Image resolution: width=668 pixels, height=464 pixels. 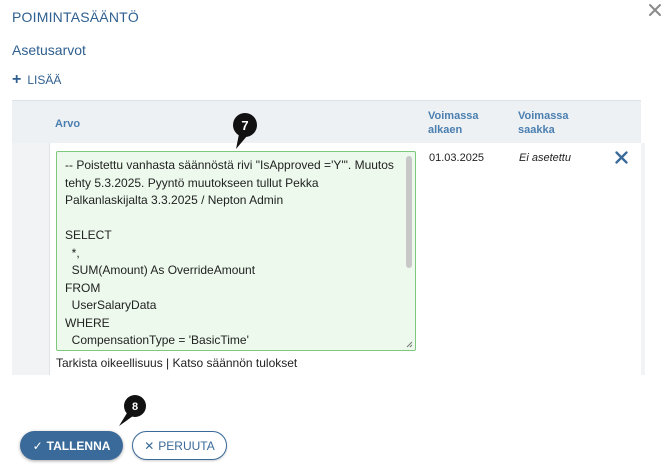 I want to click on dialog-title: POIMINTASÄÄNTÖ, so click(x=75, y=17).